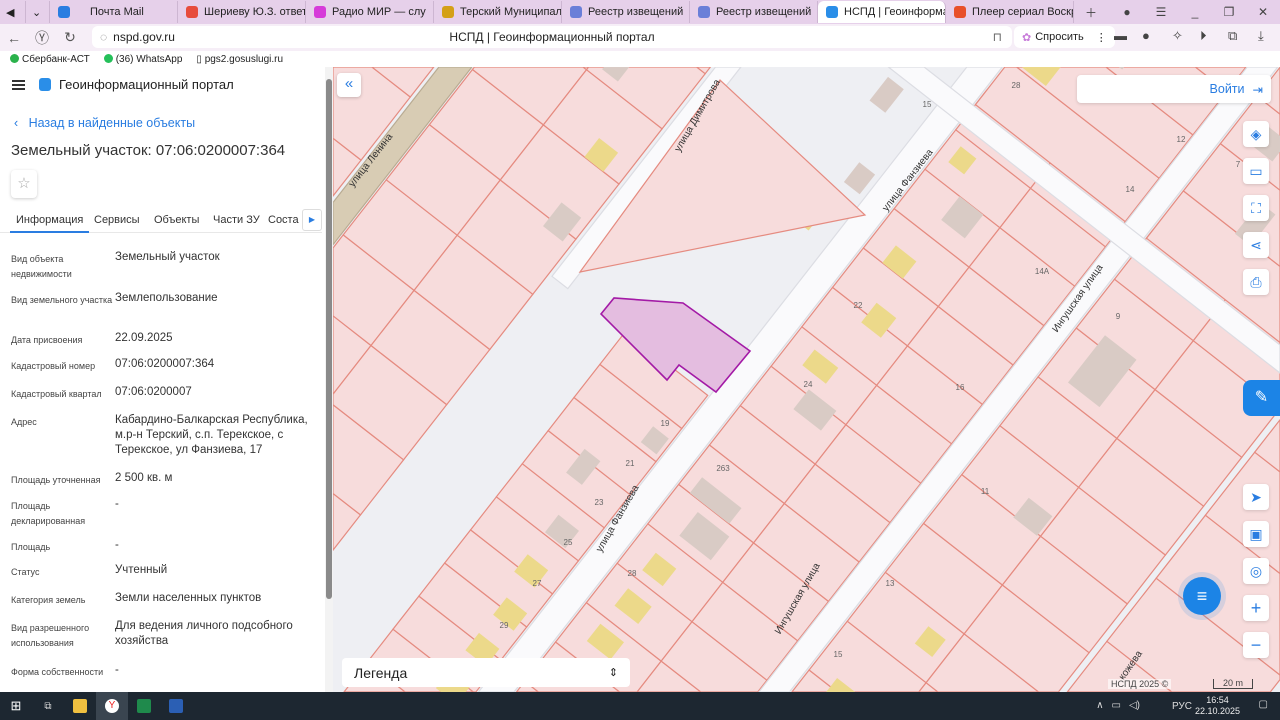  I want to click on zoom-in-icon: +, so click(1256, 608).